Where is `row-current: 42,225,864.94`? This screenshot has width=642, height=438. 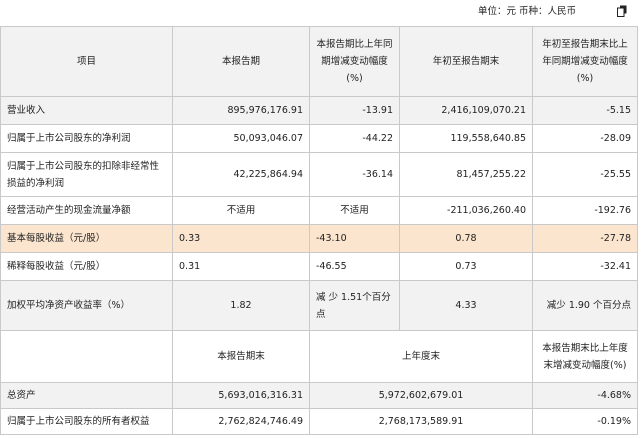
row-current: 42,225,864.94 is located at coordinates (241, 174).